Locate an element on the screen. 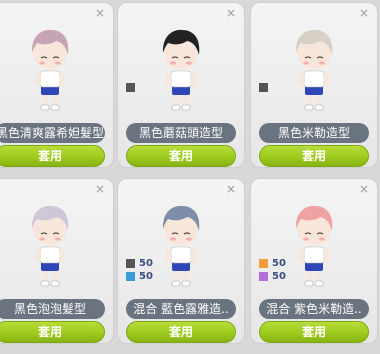 This screenshot has height=354, width=380. hair-card: × 黑色清爽露希妲髮型 套用 is located at coordinates (57, 85).